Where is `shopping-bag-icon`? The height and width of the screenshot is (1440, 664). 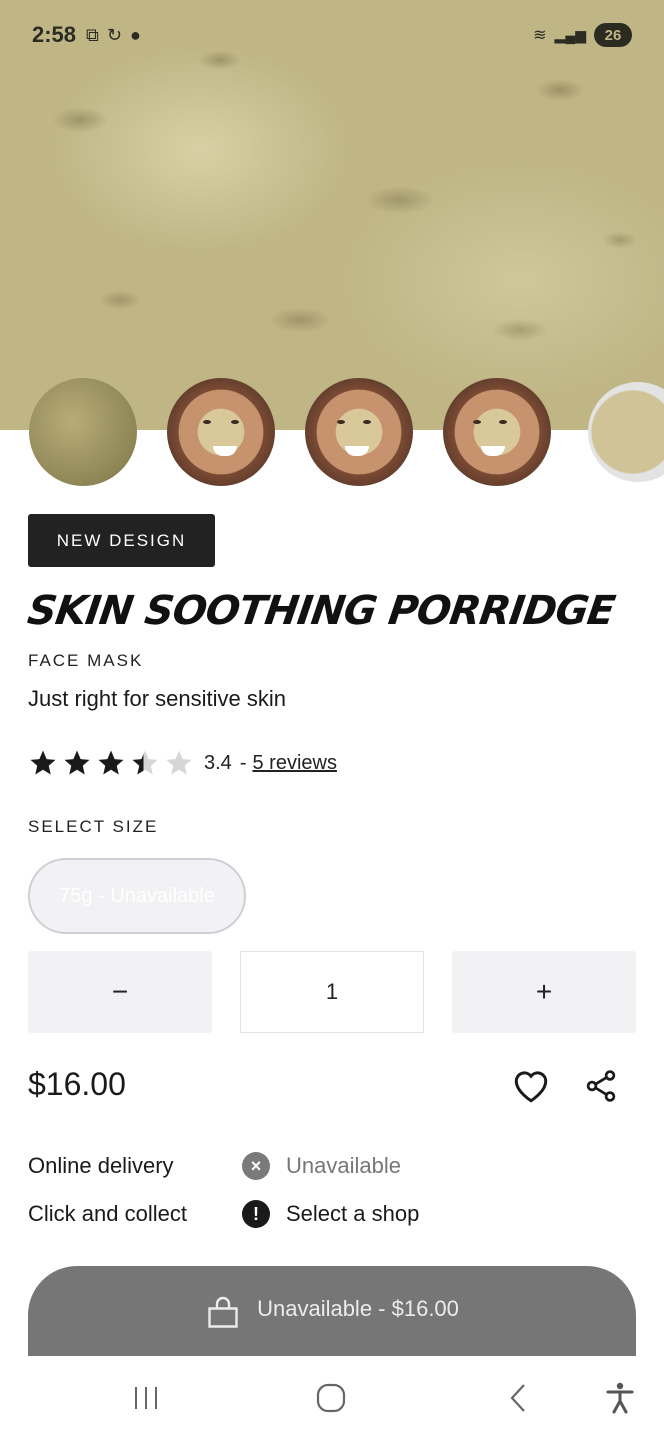 shopping-bag-icon is located at coordinates (223, 1312).